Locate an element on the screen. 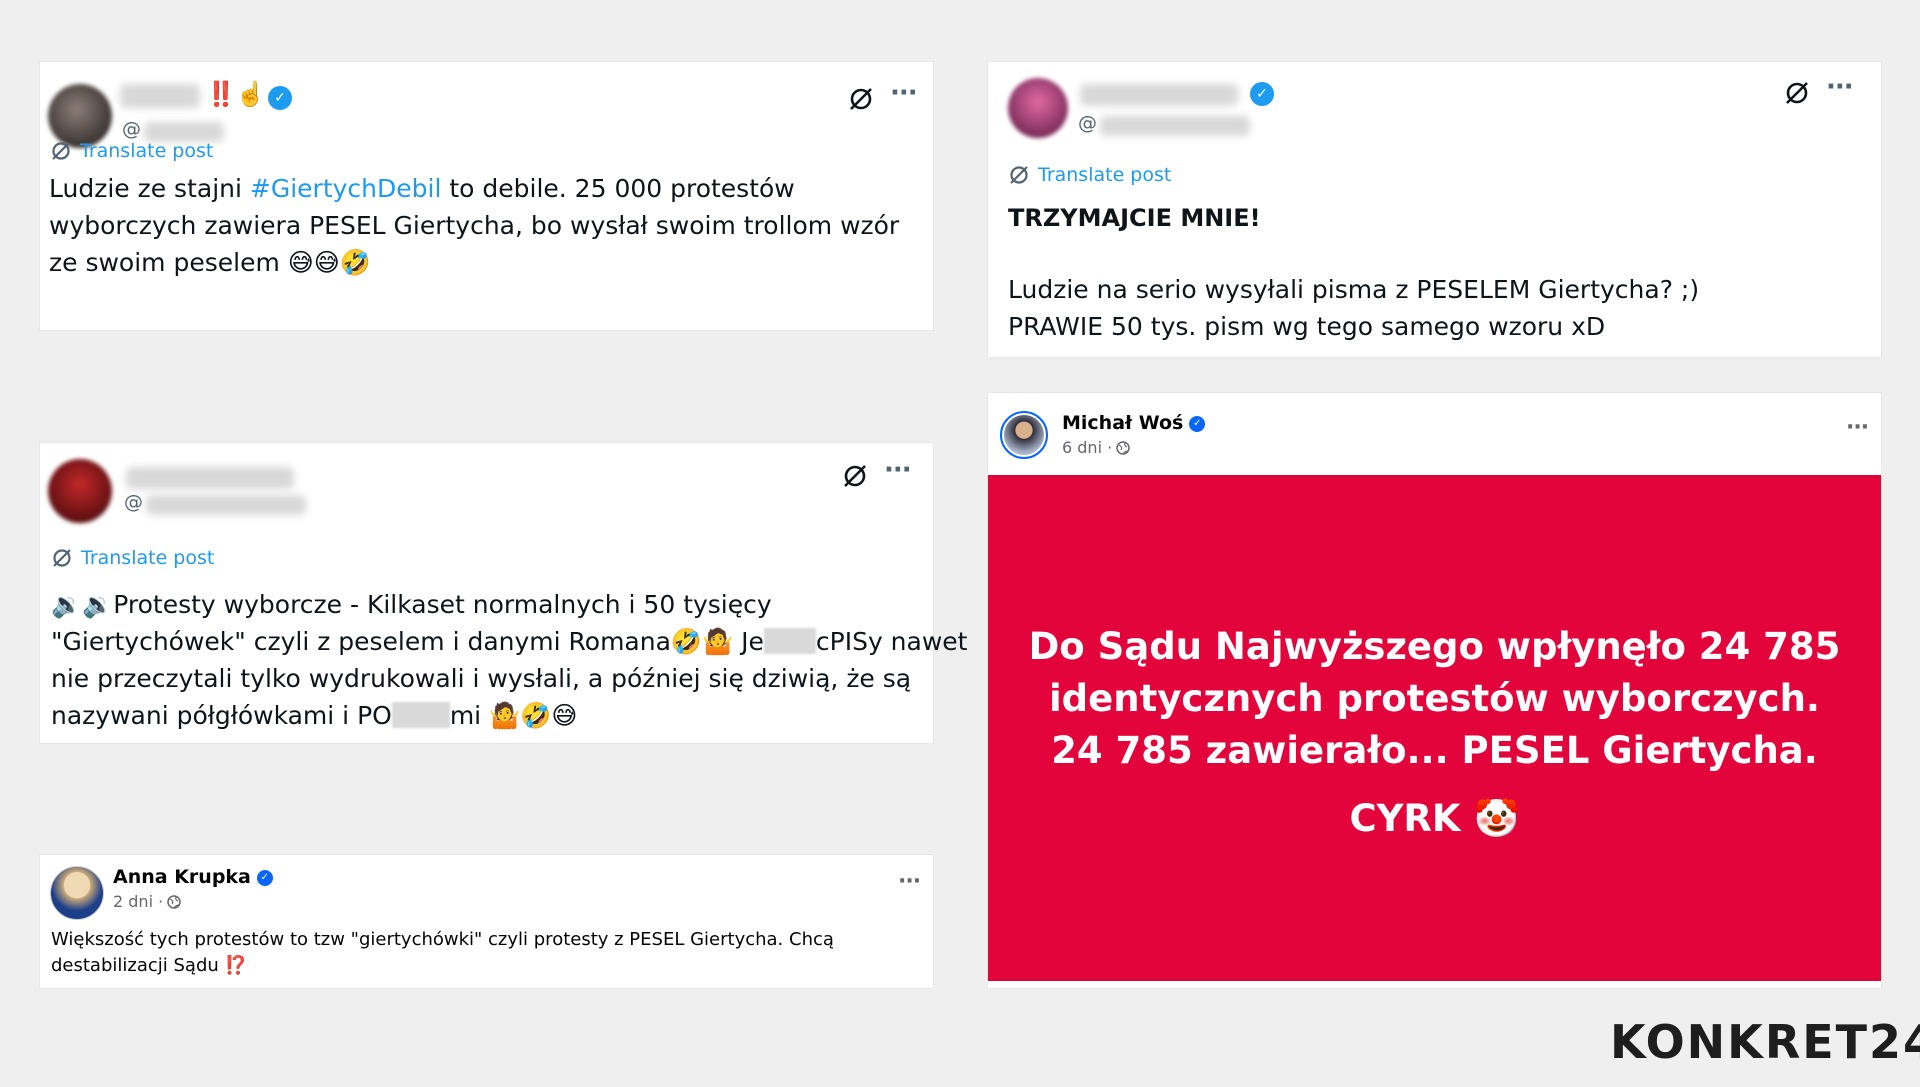  author-name: Anna Krupka ✓ is located at coordinates (193, 877).